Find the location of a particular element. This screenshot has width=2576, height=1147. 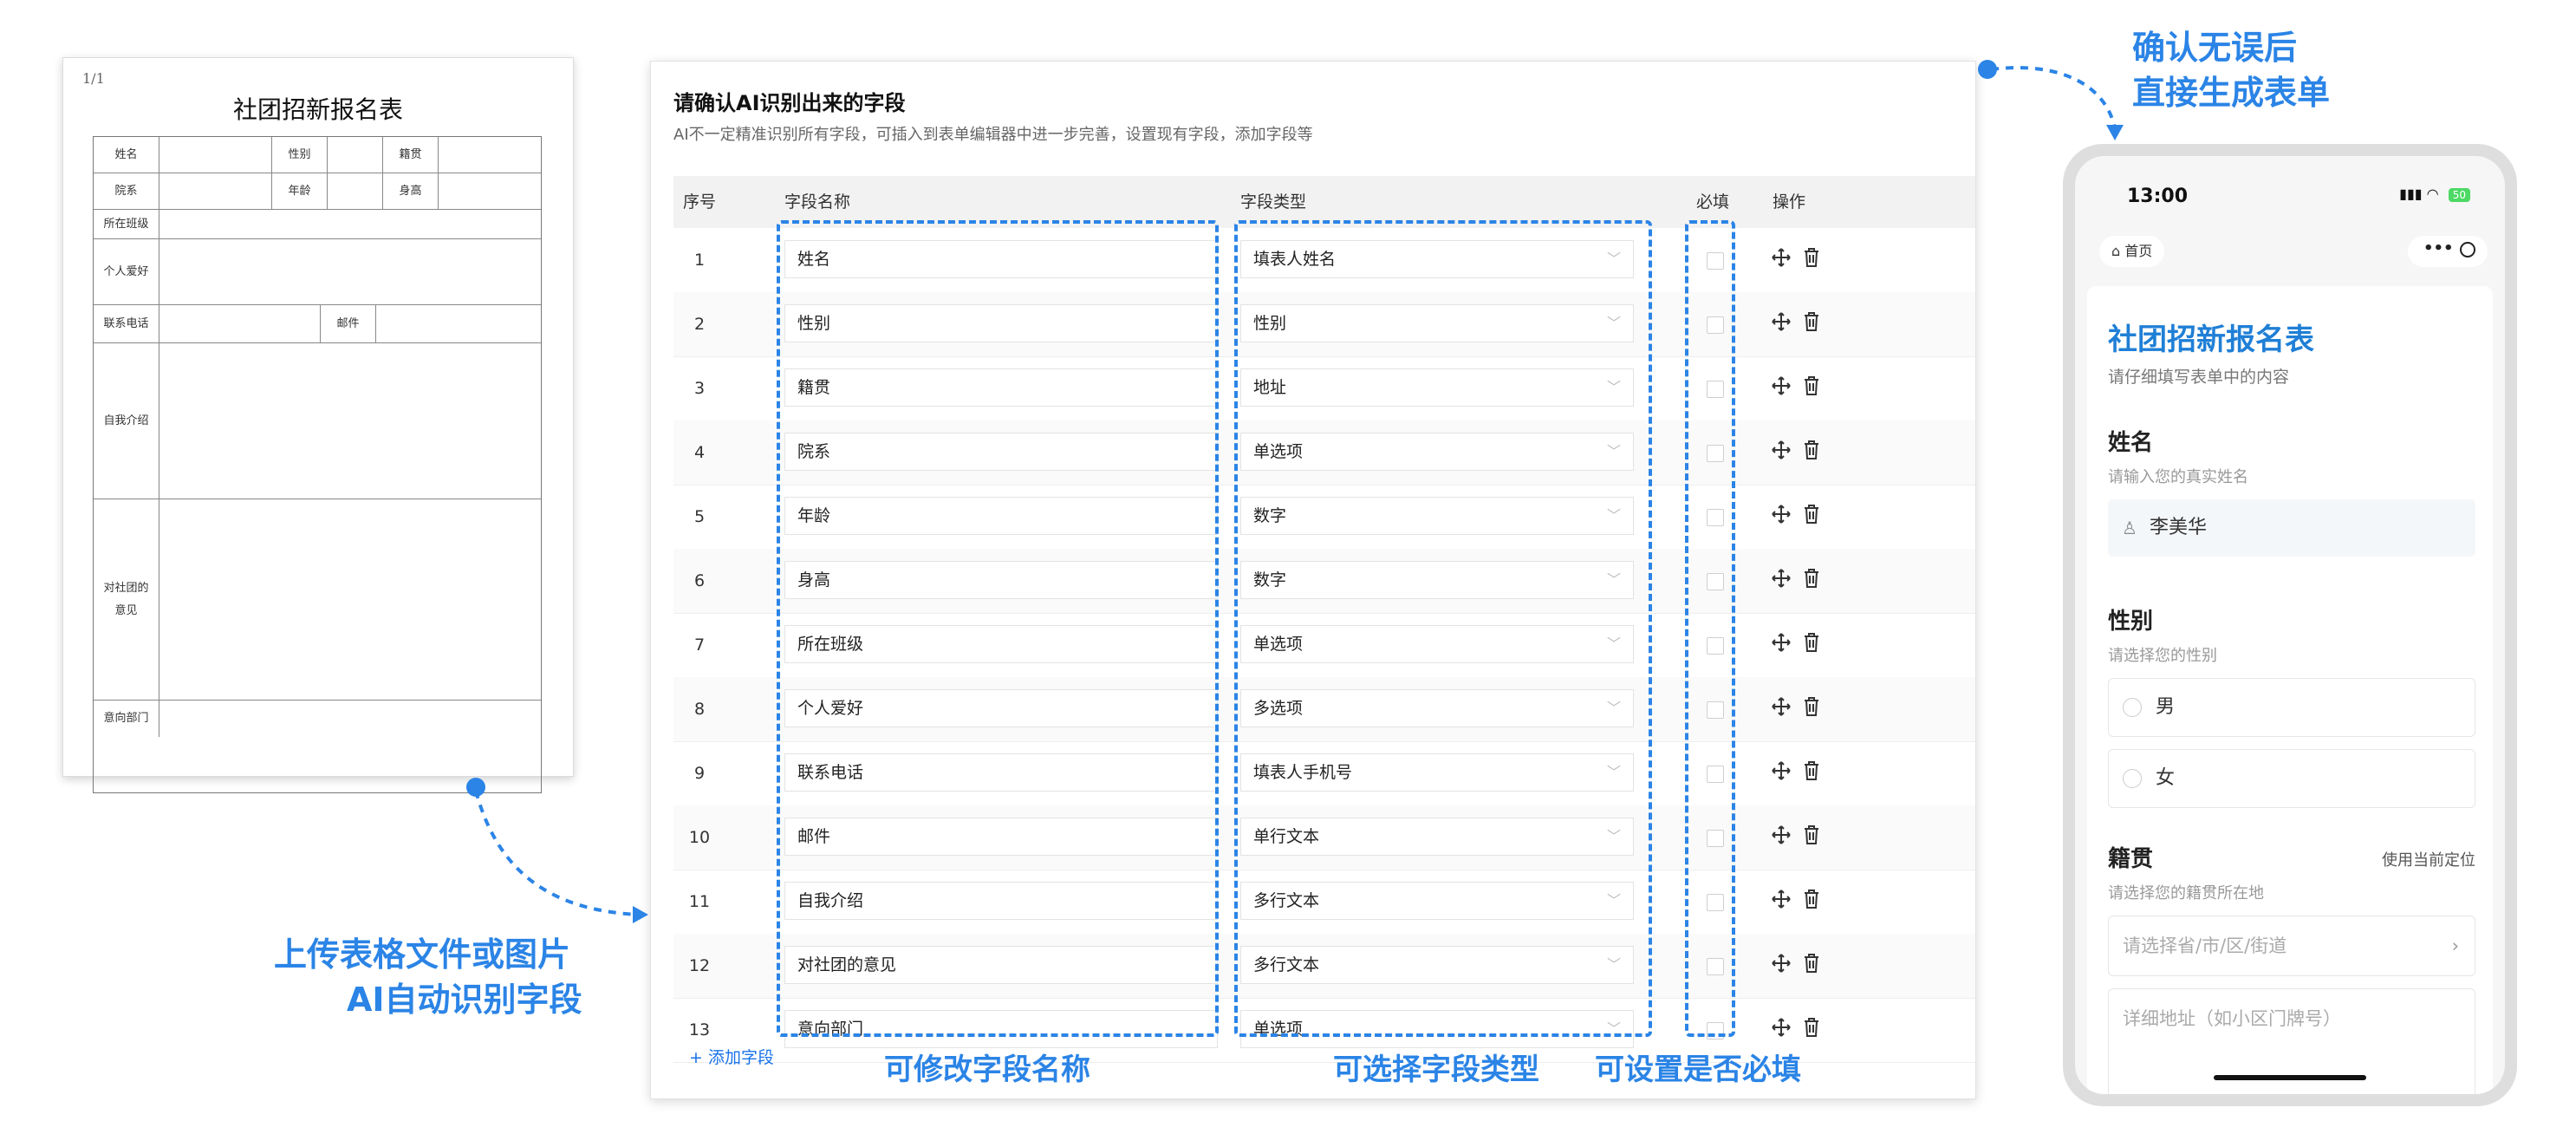

miniprogram-capsule: ••• is located at coordinates (2448, 251).